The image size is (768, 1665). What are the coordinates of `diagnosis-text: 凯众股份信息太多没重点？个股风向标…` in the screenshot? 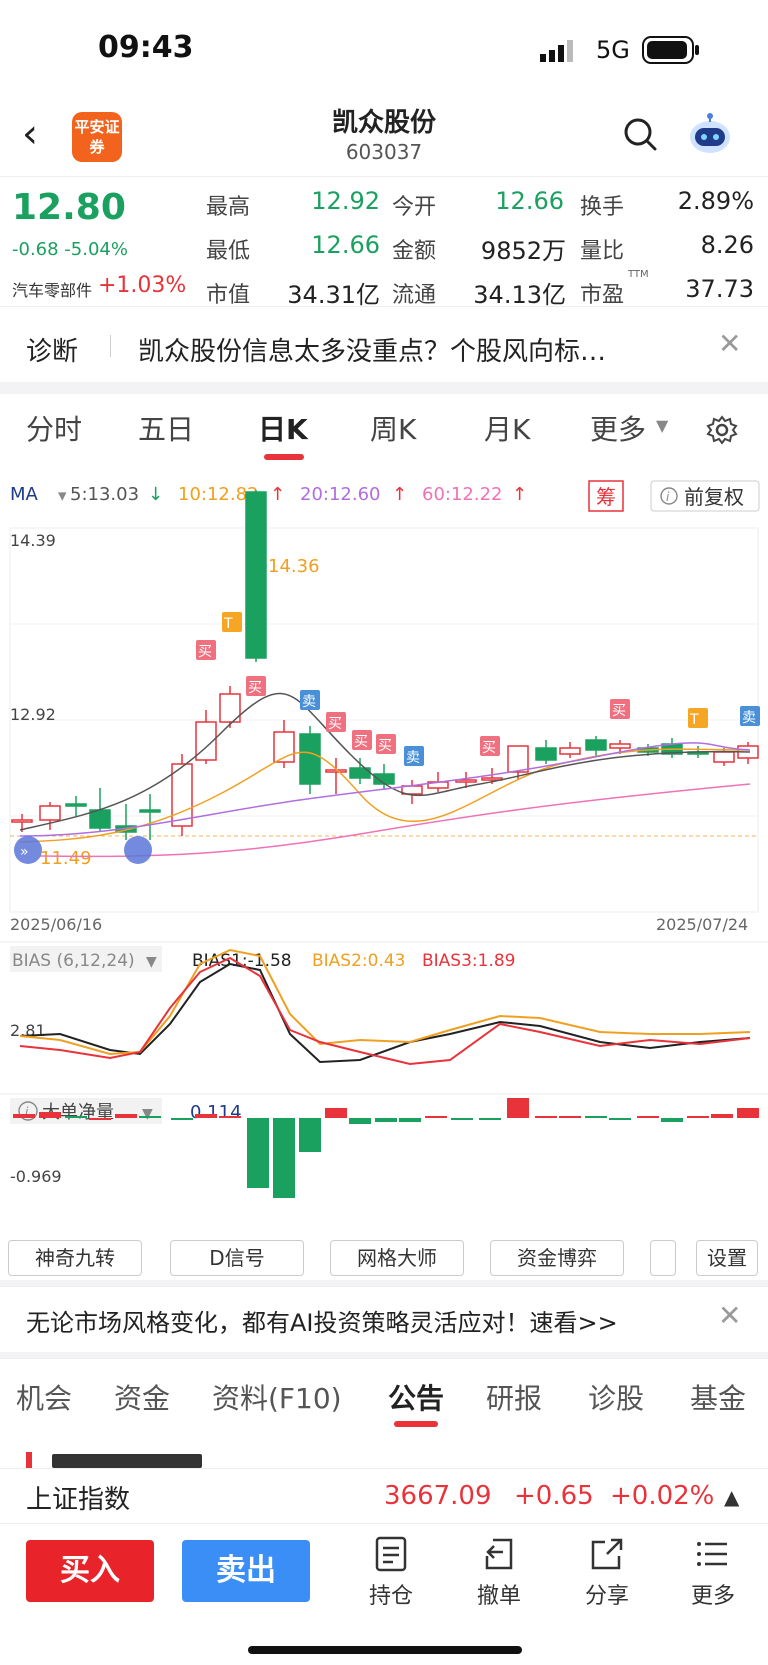 It's located at (418, 349).